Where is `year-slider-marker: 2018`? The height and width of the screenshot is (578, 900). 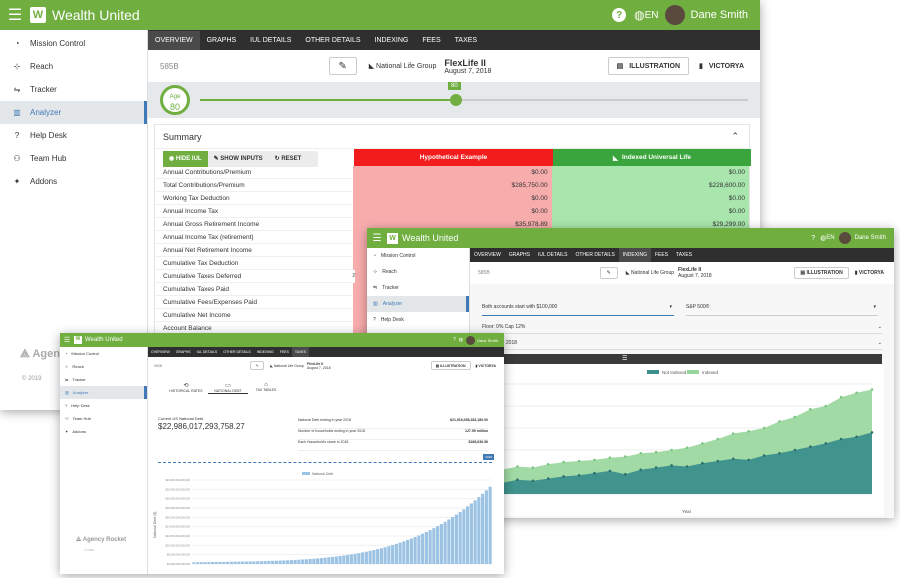 year-slider-marker: 2018 is located at coordinates (488, 457).